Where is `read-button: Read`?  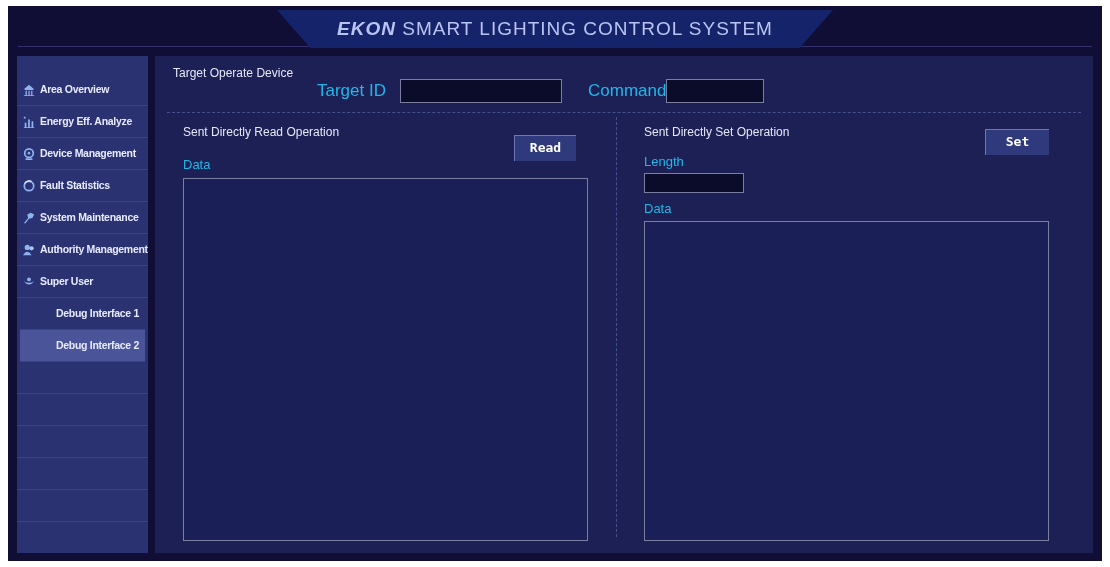 read-button: Read is located at coordinates (545, 147).